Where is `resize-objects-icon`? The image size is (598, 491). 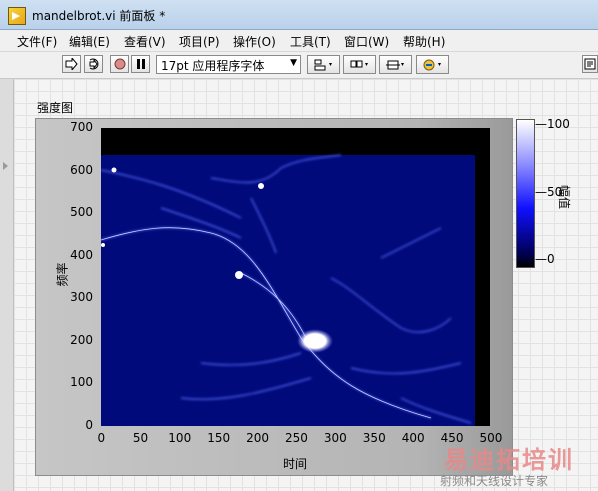
resize-objects-icon is located at coordinates (394, 64).